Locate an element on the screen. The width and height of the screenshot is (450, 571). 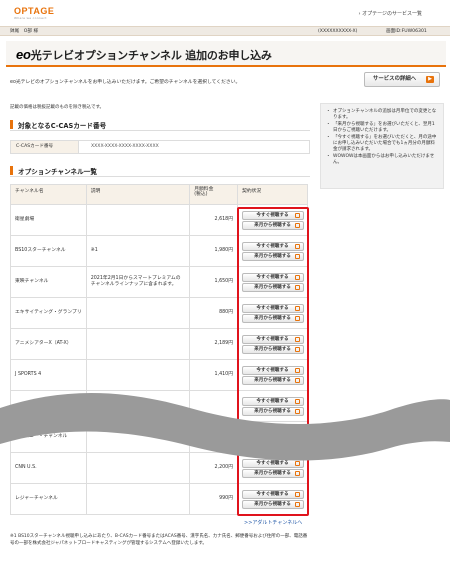
channel-name: BS10スターチャンネル is located at coordinates (48, 251).